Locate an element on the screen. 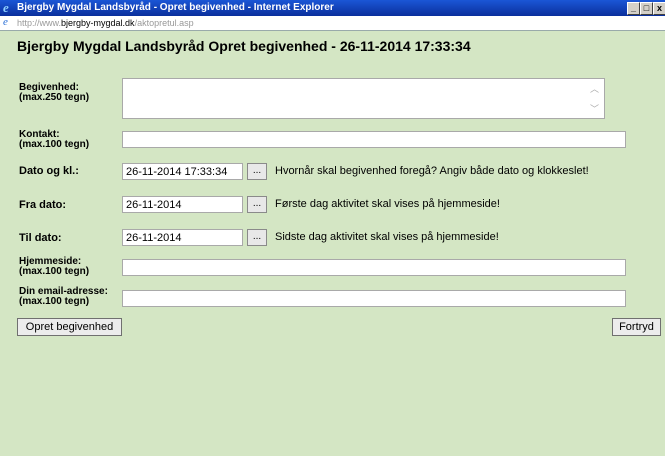  scroll-up-icon: ︿ is located at coordinates (626, 88).